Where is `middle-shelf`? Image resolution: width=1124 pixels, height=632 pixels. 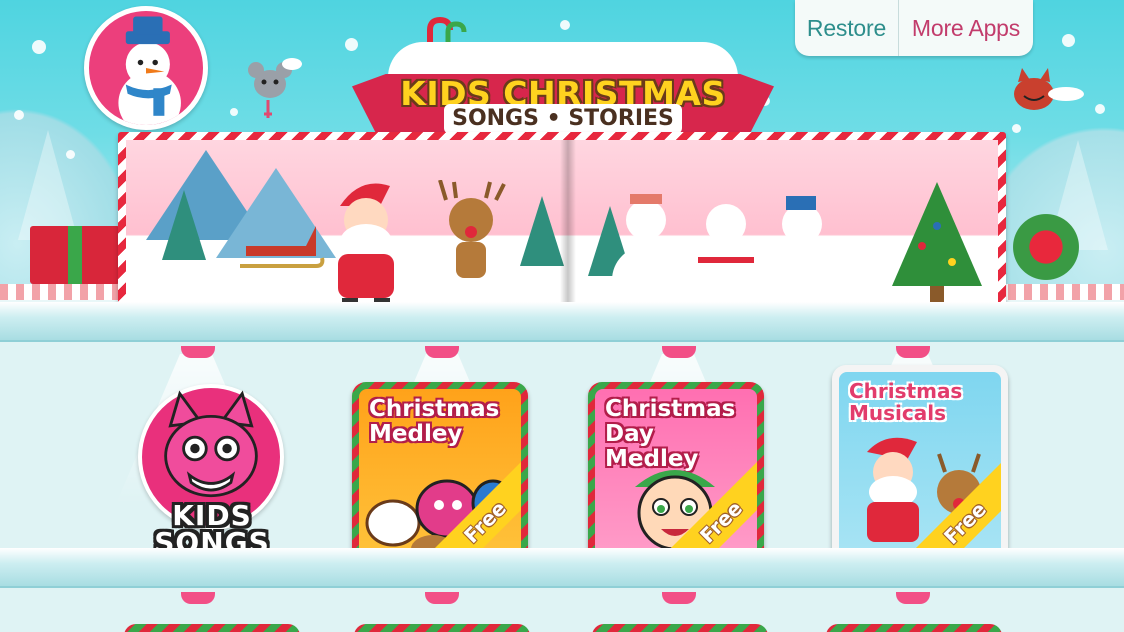 middle-shelf is located at coordinates (562, 568).